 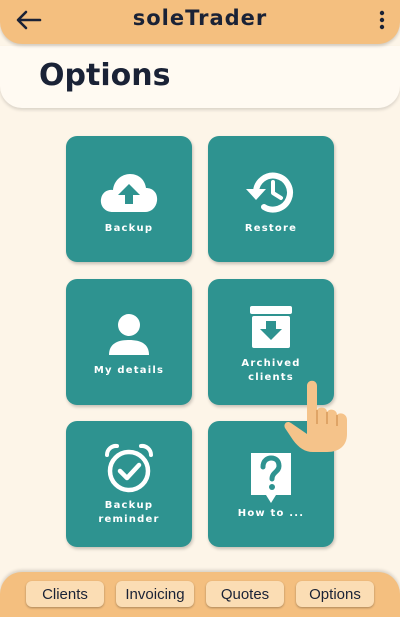 I want to click on tile-label: Restore, so click(x=271, y=228).